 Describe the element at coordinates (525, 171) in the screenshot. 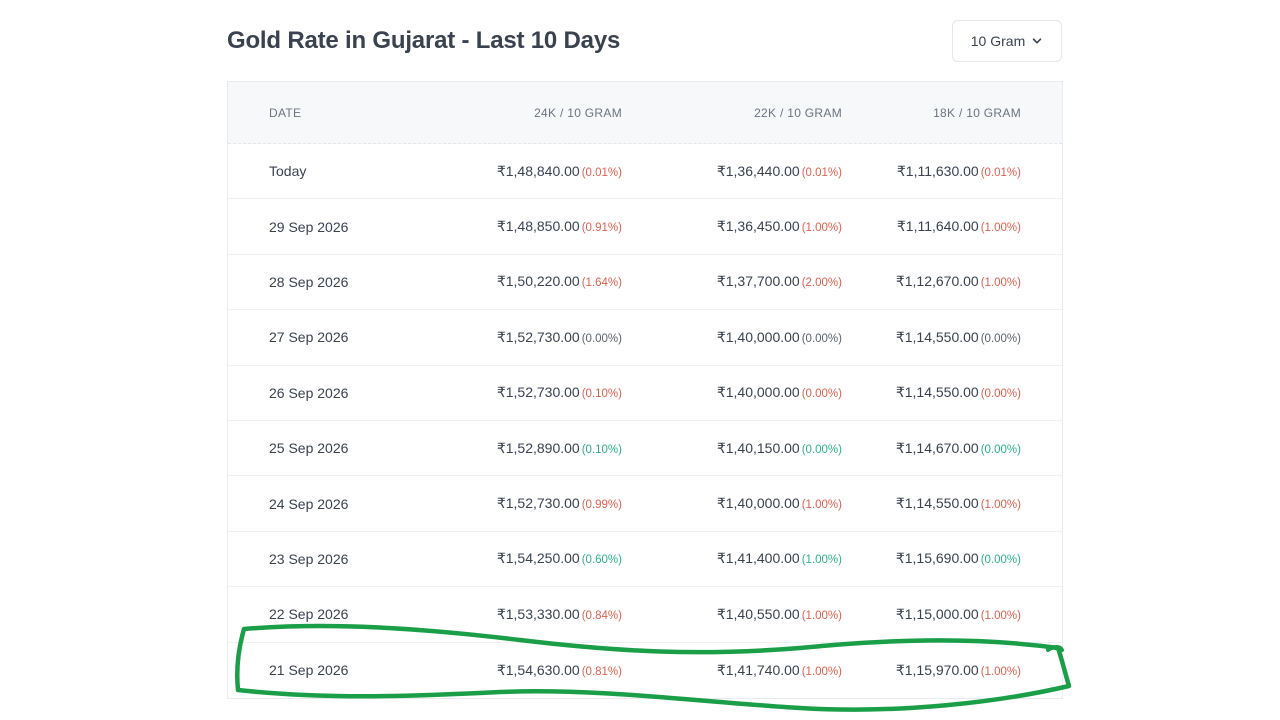

I see `rate-cell-k24: ₹1,48,840.00 (0.01%)` at that location.